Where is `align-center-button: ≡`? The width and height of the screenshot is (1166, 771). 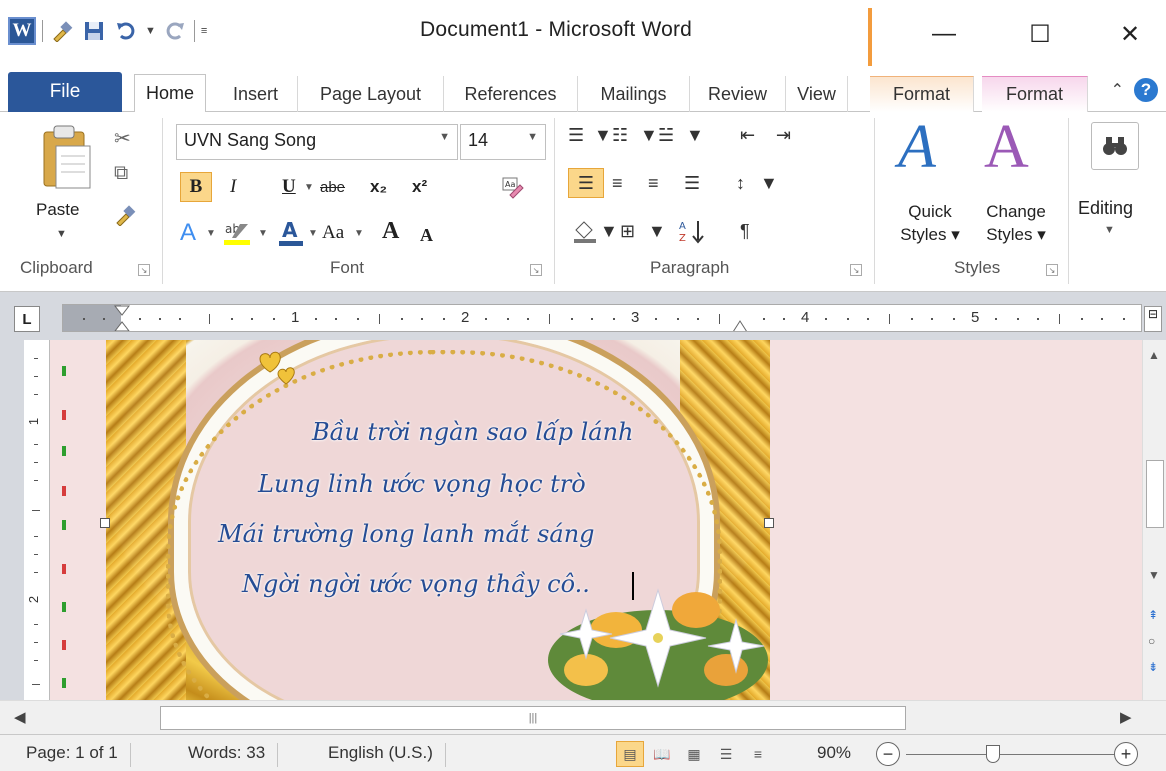
align-center-button: ≡ is located at coordinates (617, 183).